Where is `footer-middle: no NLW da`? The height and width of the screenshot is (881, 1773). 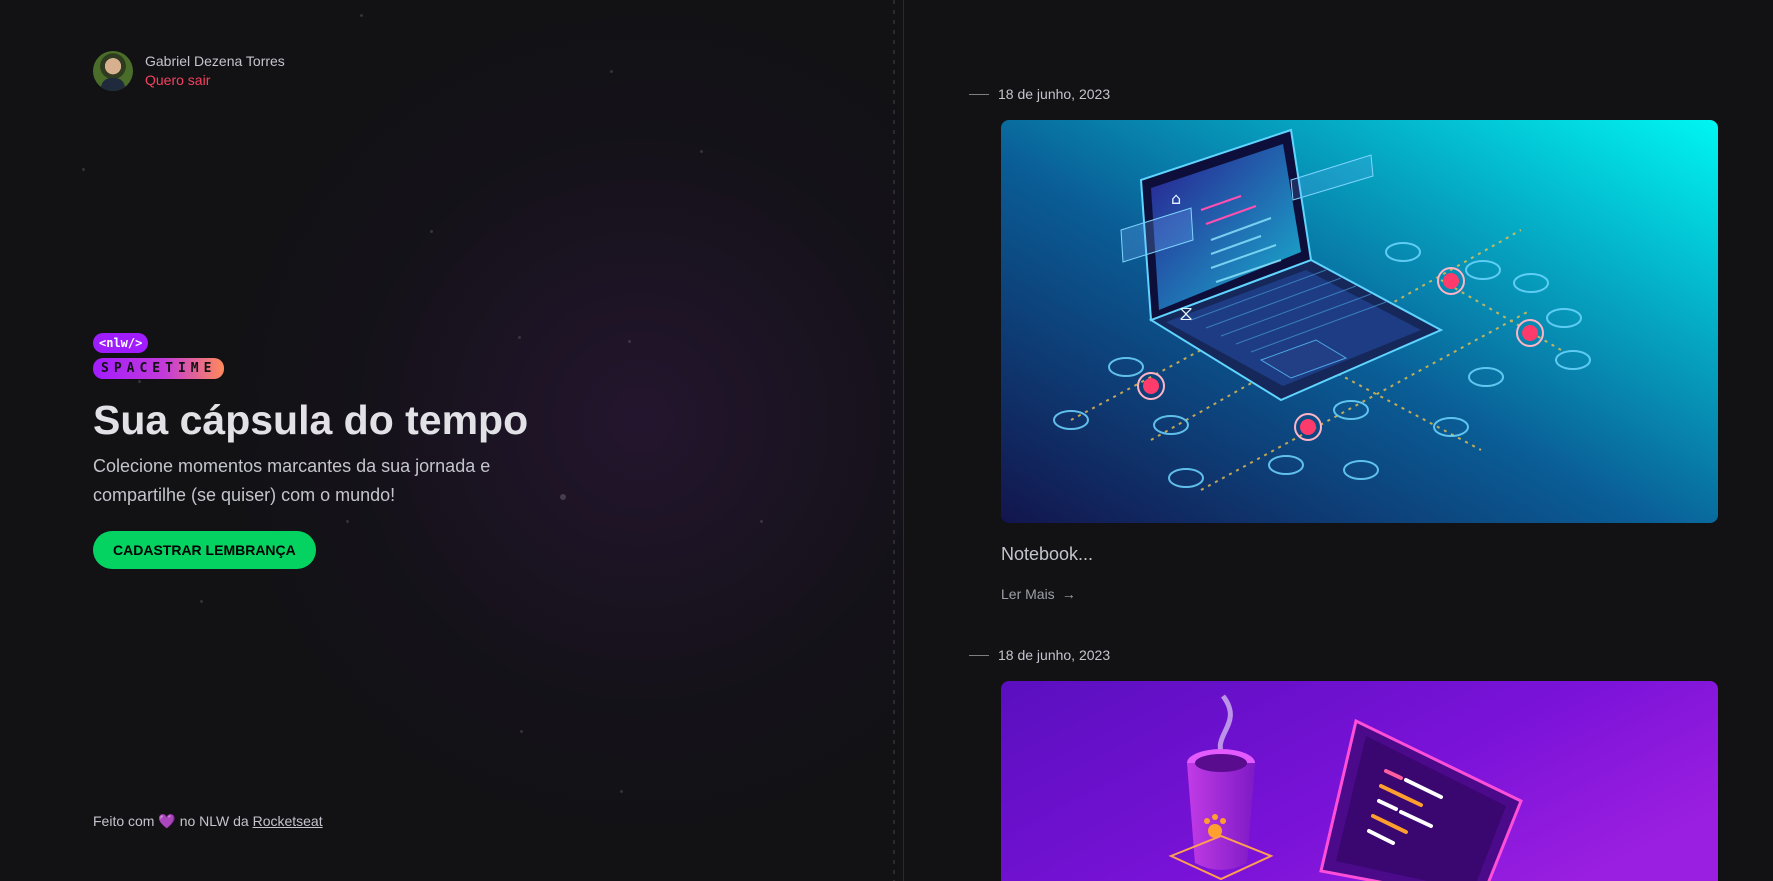
footer-middle: no NLW da is located at coordinates (214, 821).